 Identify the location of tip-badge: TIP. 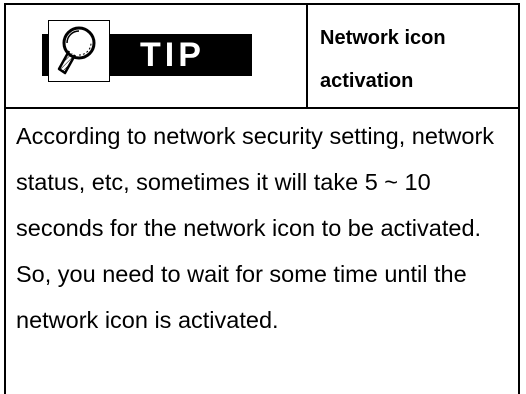
(147, 51).